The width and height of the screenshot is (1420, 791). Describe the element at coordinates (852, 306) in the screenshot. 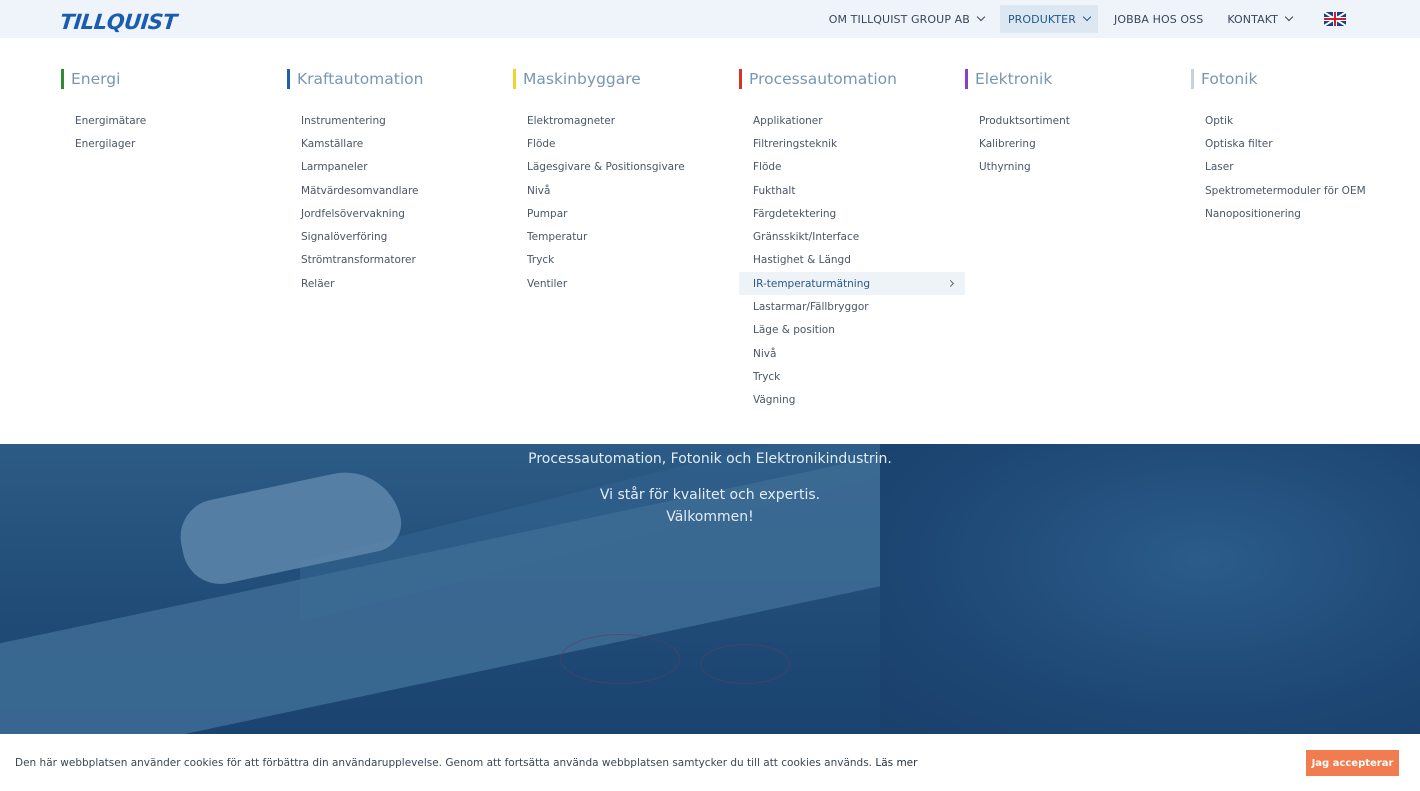

I see `menu-item: Lastarmar/Fällbryggor` at that location.